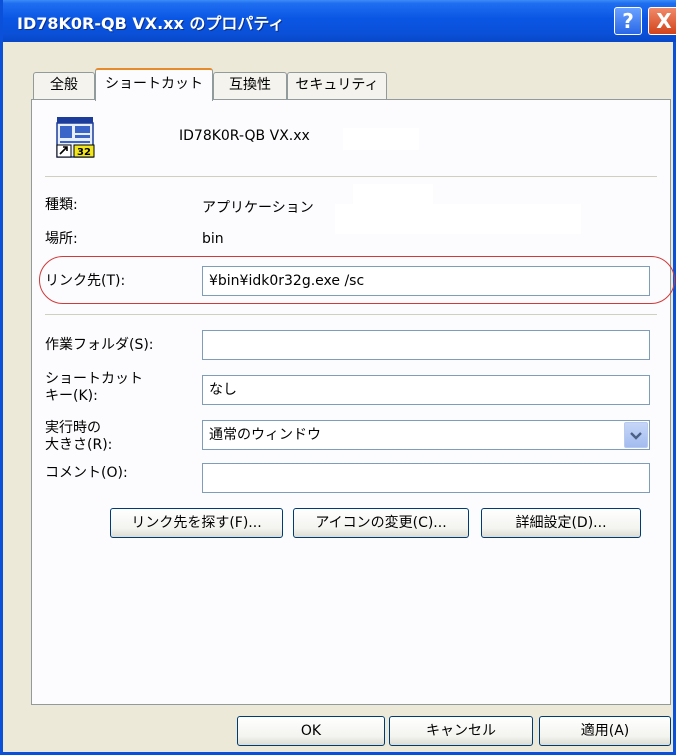  What do you see at coordinates (339, 21) in the screenshot?
I see `title-bar: ID78K0R-QB VX.xx のプロパティ ? X` at bounding box center [339, 21].